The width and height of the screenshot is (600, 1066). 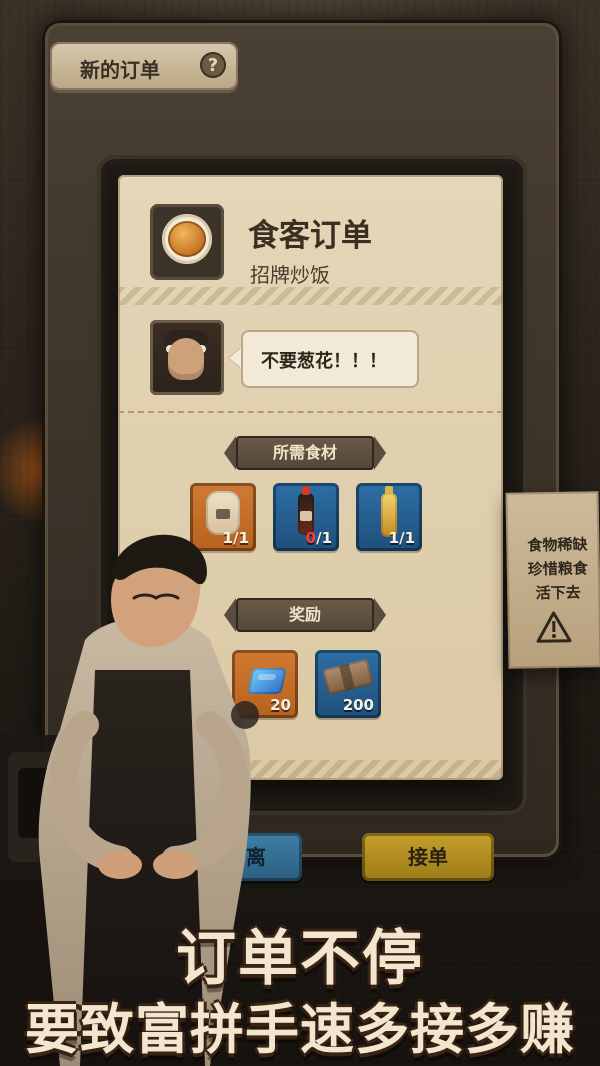 What do you see at coordinates (554, 627) in the screenshot?
I see `warning-triangle-icon` at bounding box center [554, 627].